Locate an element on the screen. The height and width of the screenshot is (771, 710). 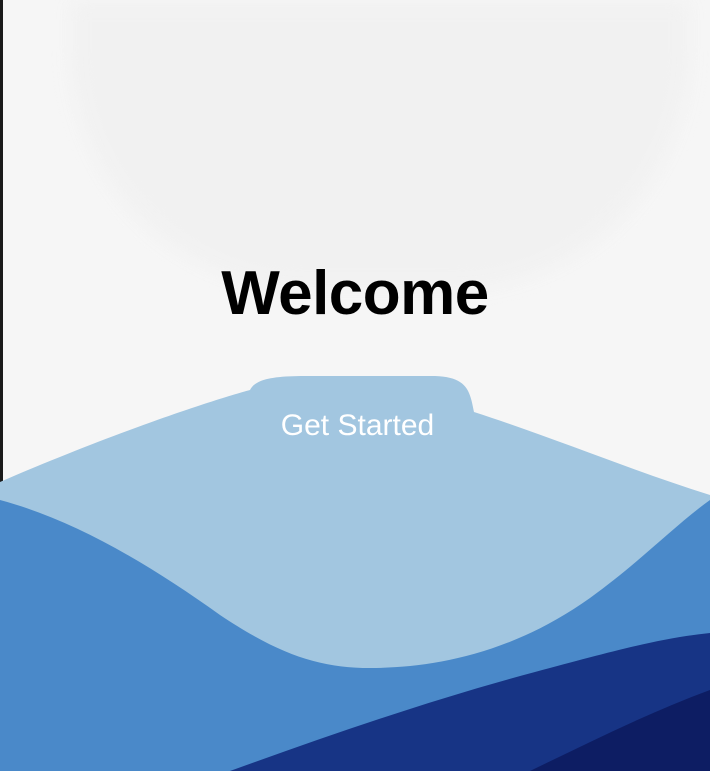
welcome-title: Welcome is located at coordinates (355, 293).